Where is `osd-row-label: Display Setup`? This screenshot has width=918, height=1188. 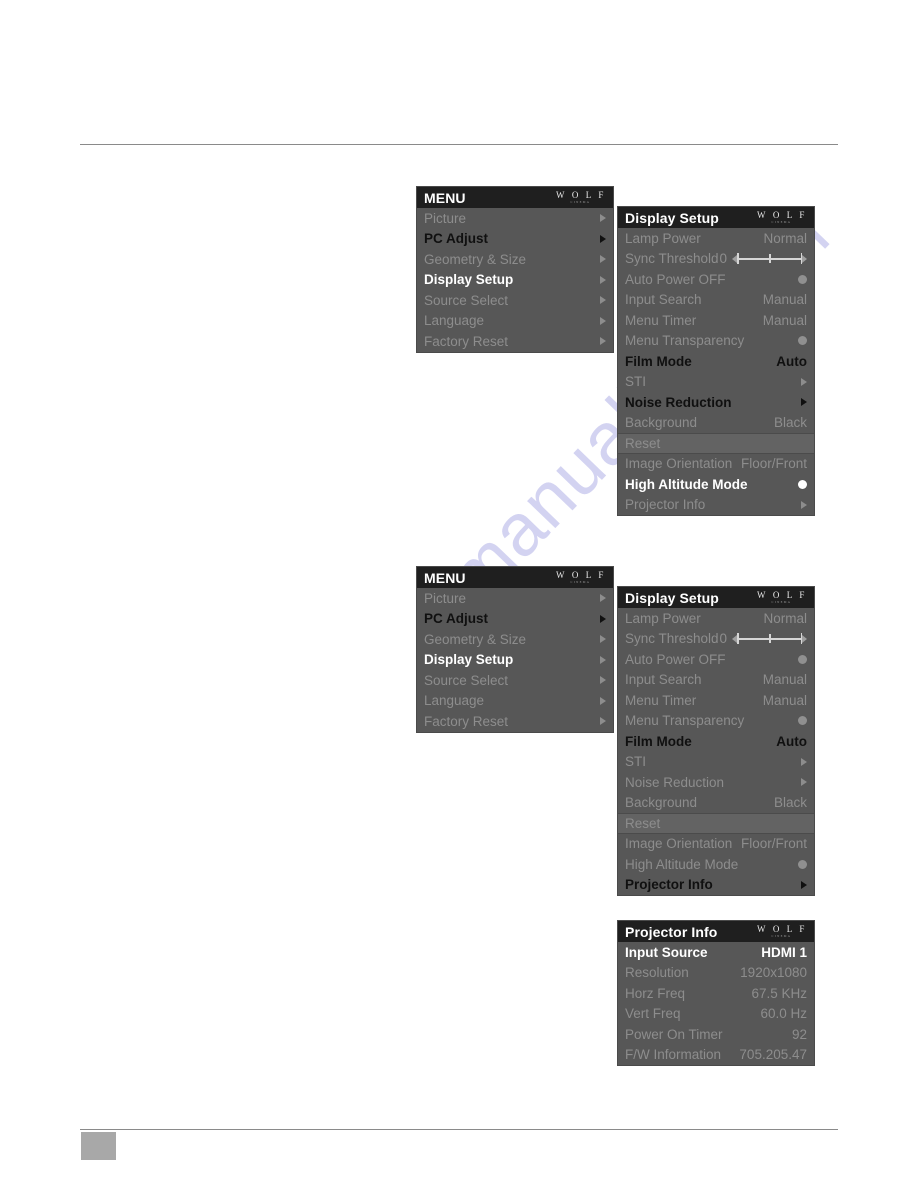 osd-row-label: Display Setup is located at coordinates (469, 659).